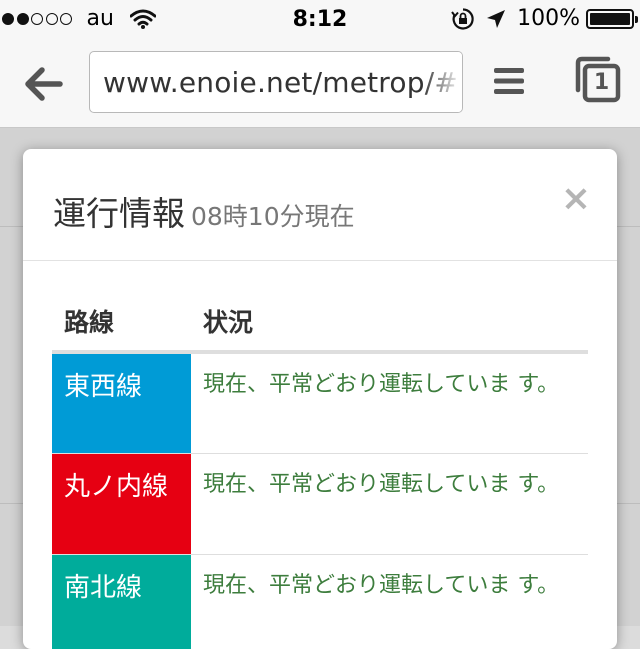  Describe the element at coordinates (281, 82) in the screenshot. I see `url-text: www.enoie.net/metrop/#` at that location.